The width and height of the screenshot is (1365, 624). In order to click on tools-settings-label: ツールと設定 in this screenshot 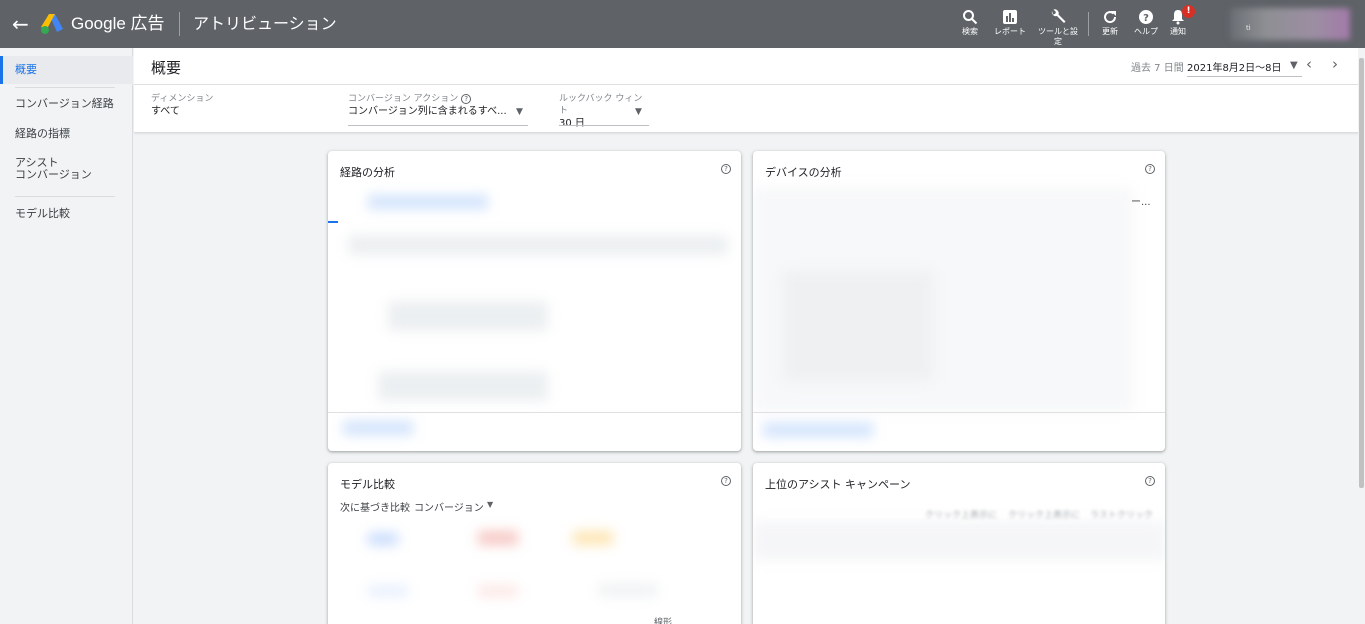, I will do `click(1058, 36)`.